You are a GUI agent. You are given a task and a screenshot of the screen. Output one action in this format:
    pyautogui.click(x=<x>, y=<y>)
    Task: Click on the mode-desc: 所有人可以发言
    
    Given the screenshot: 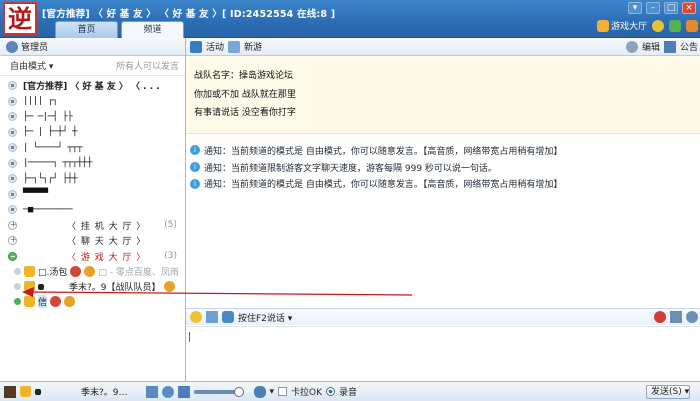 What is the action you would take?
    pyautogui.click(x=147, y=67)
    